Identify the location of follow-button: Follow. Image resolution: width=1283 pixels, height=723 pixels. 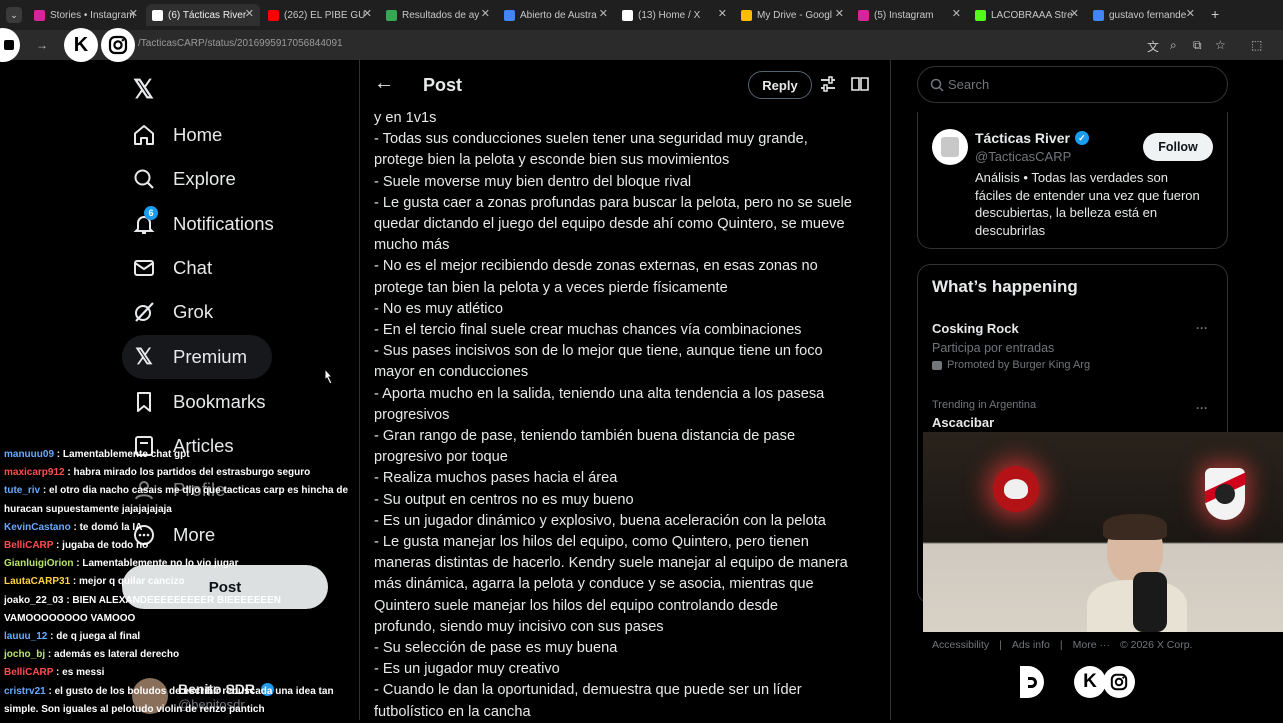
(1178, 147).